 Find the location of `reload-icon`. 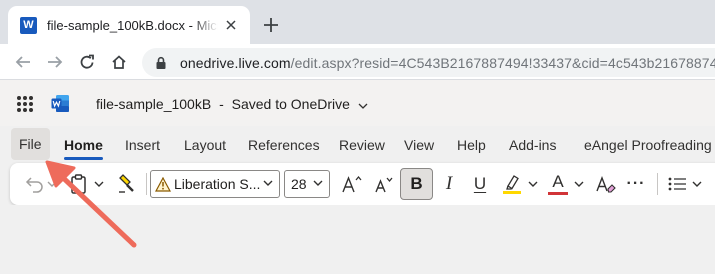

reload-icon is located at coordinates (87, 62).